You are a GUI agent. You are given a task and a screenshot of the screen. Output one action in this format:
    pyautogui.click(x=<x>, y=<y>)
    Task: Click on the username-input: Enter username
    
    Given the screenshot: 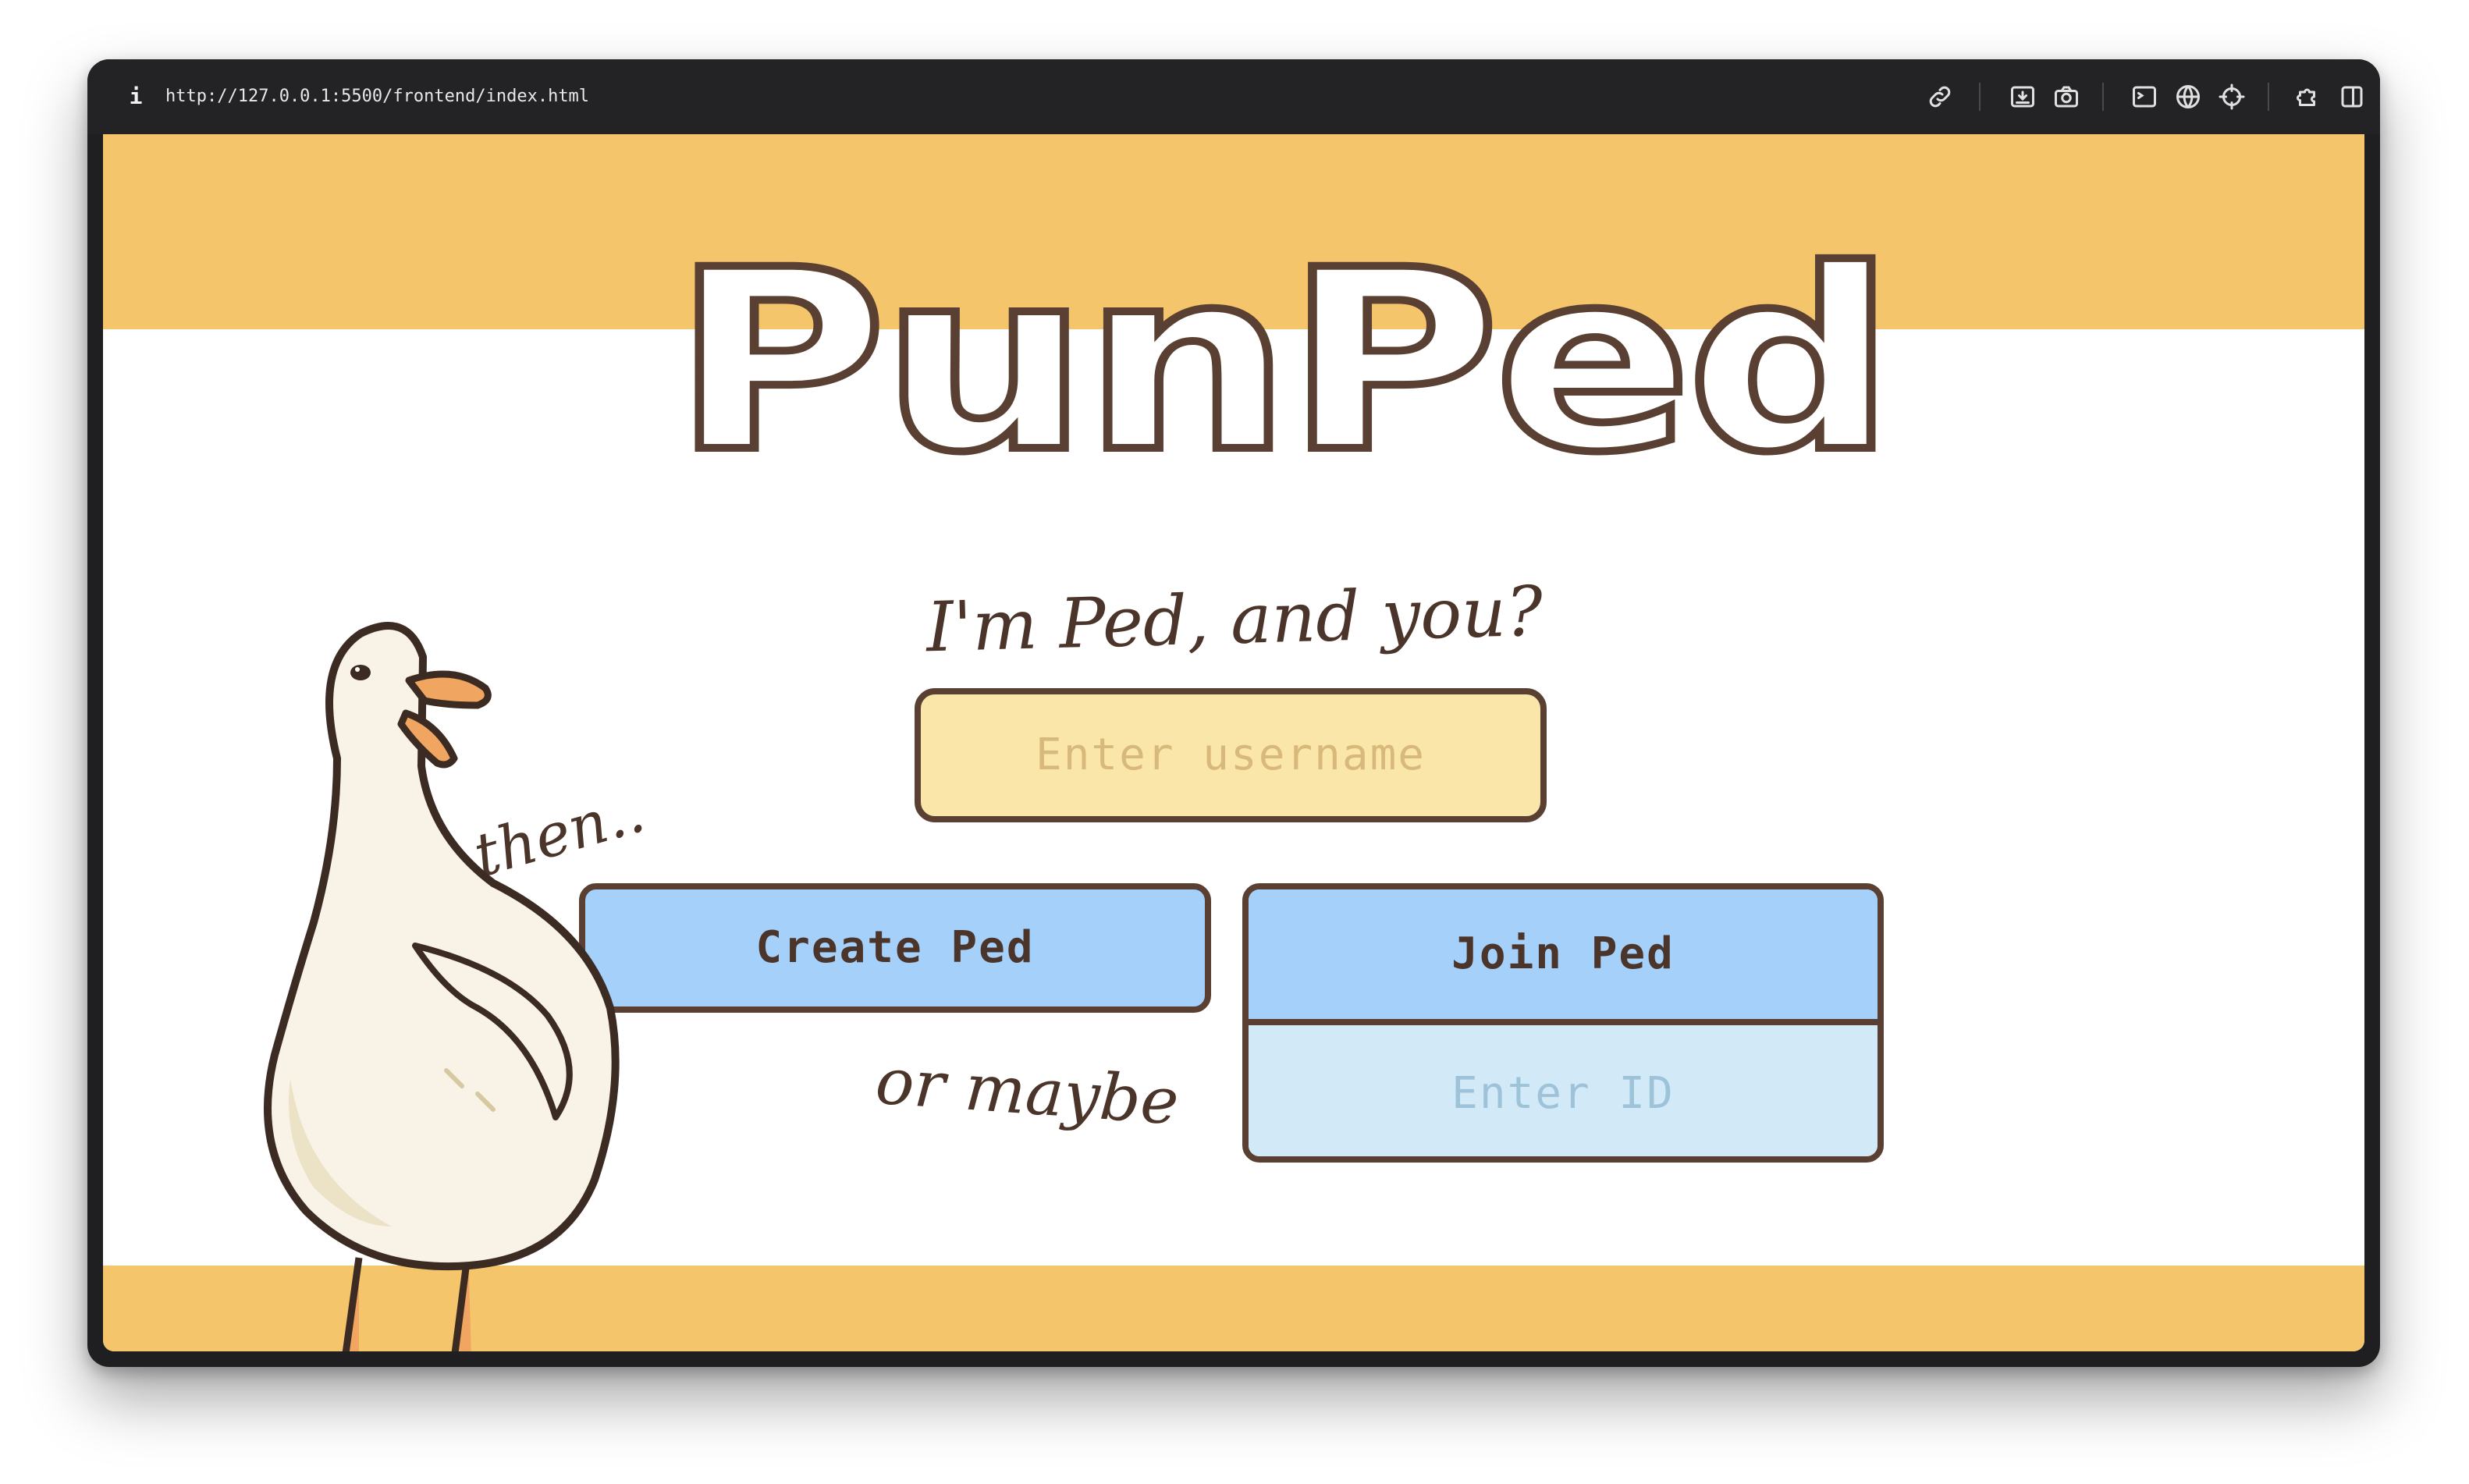 What is the action you would take?
    pyautogui.click(x=1231, y=755)
    